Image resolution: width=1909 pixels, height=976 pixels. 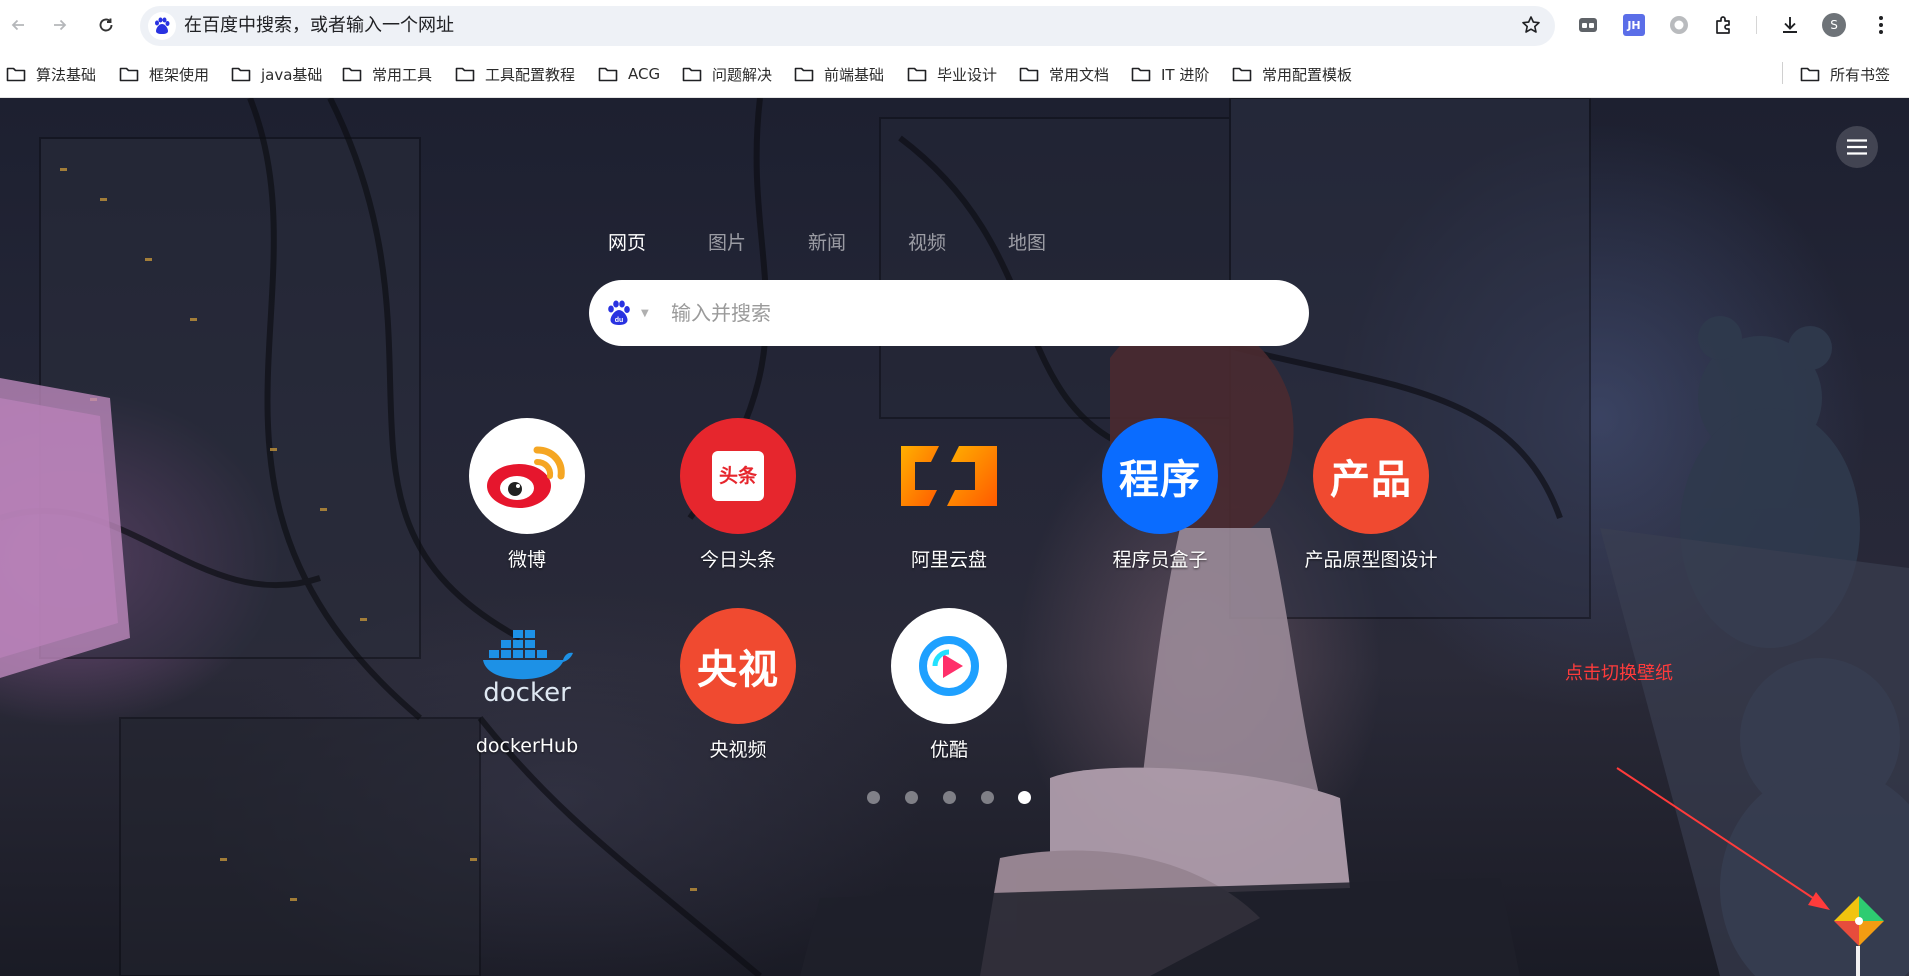 I want to click on bookmark-folder: ACG, so click(x=629, y=74).